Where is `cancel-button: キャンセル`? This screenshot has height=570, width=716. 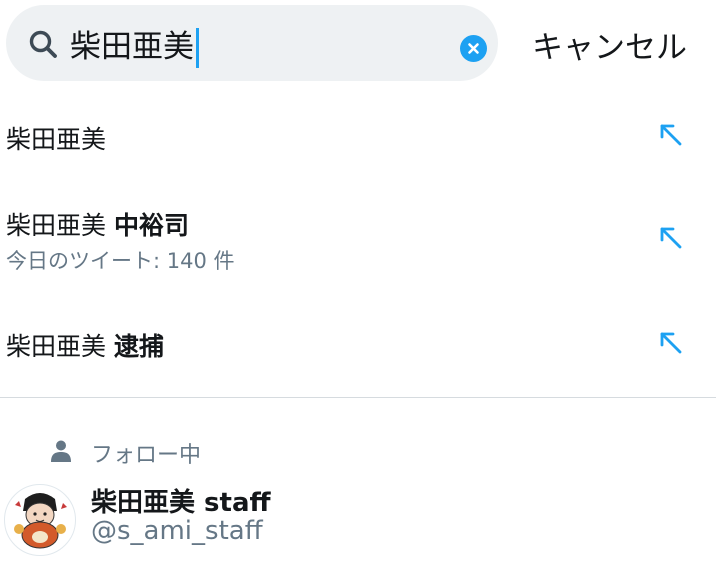 cancel-button: キャンセル is located at coordinates (609, 44).